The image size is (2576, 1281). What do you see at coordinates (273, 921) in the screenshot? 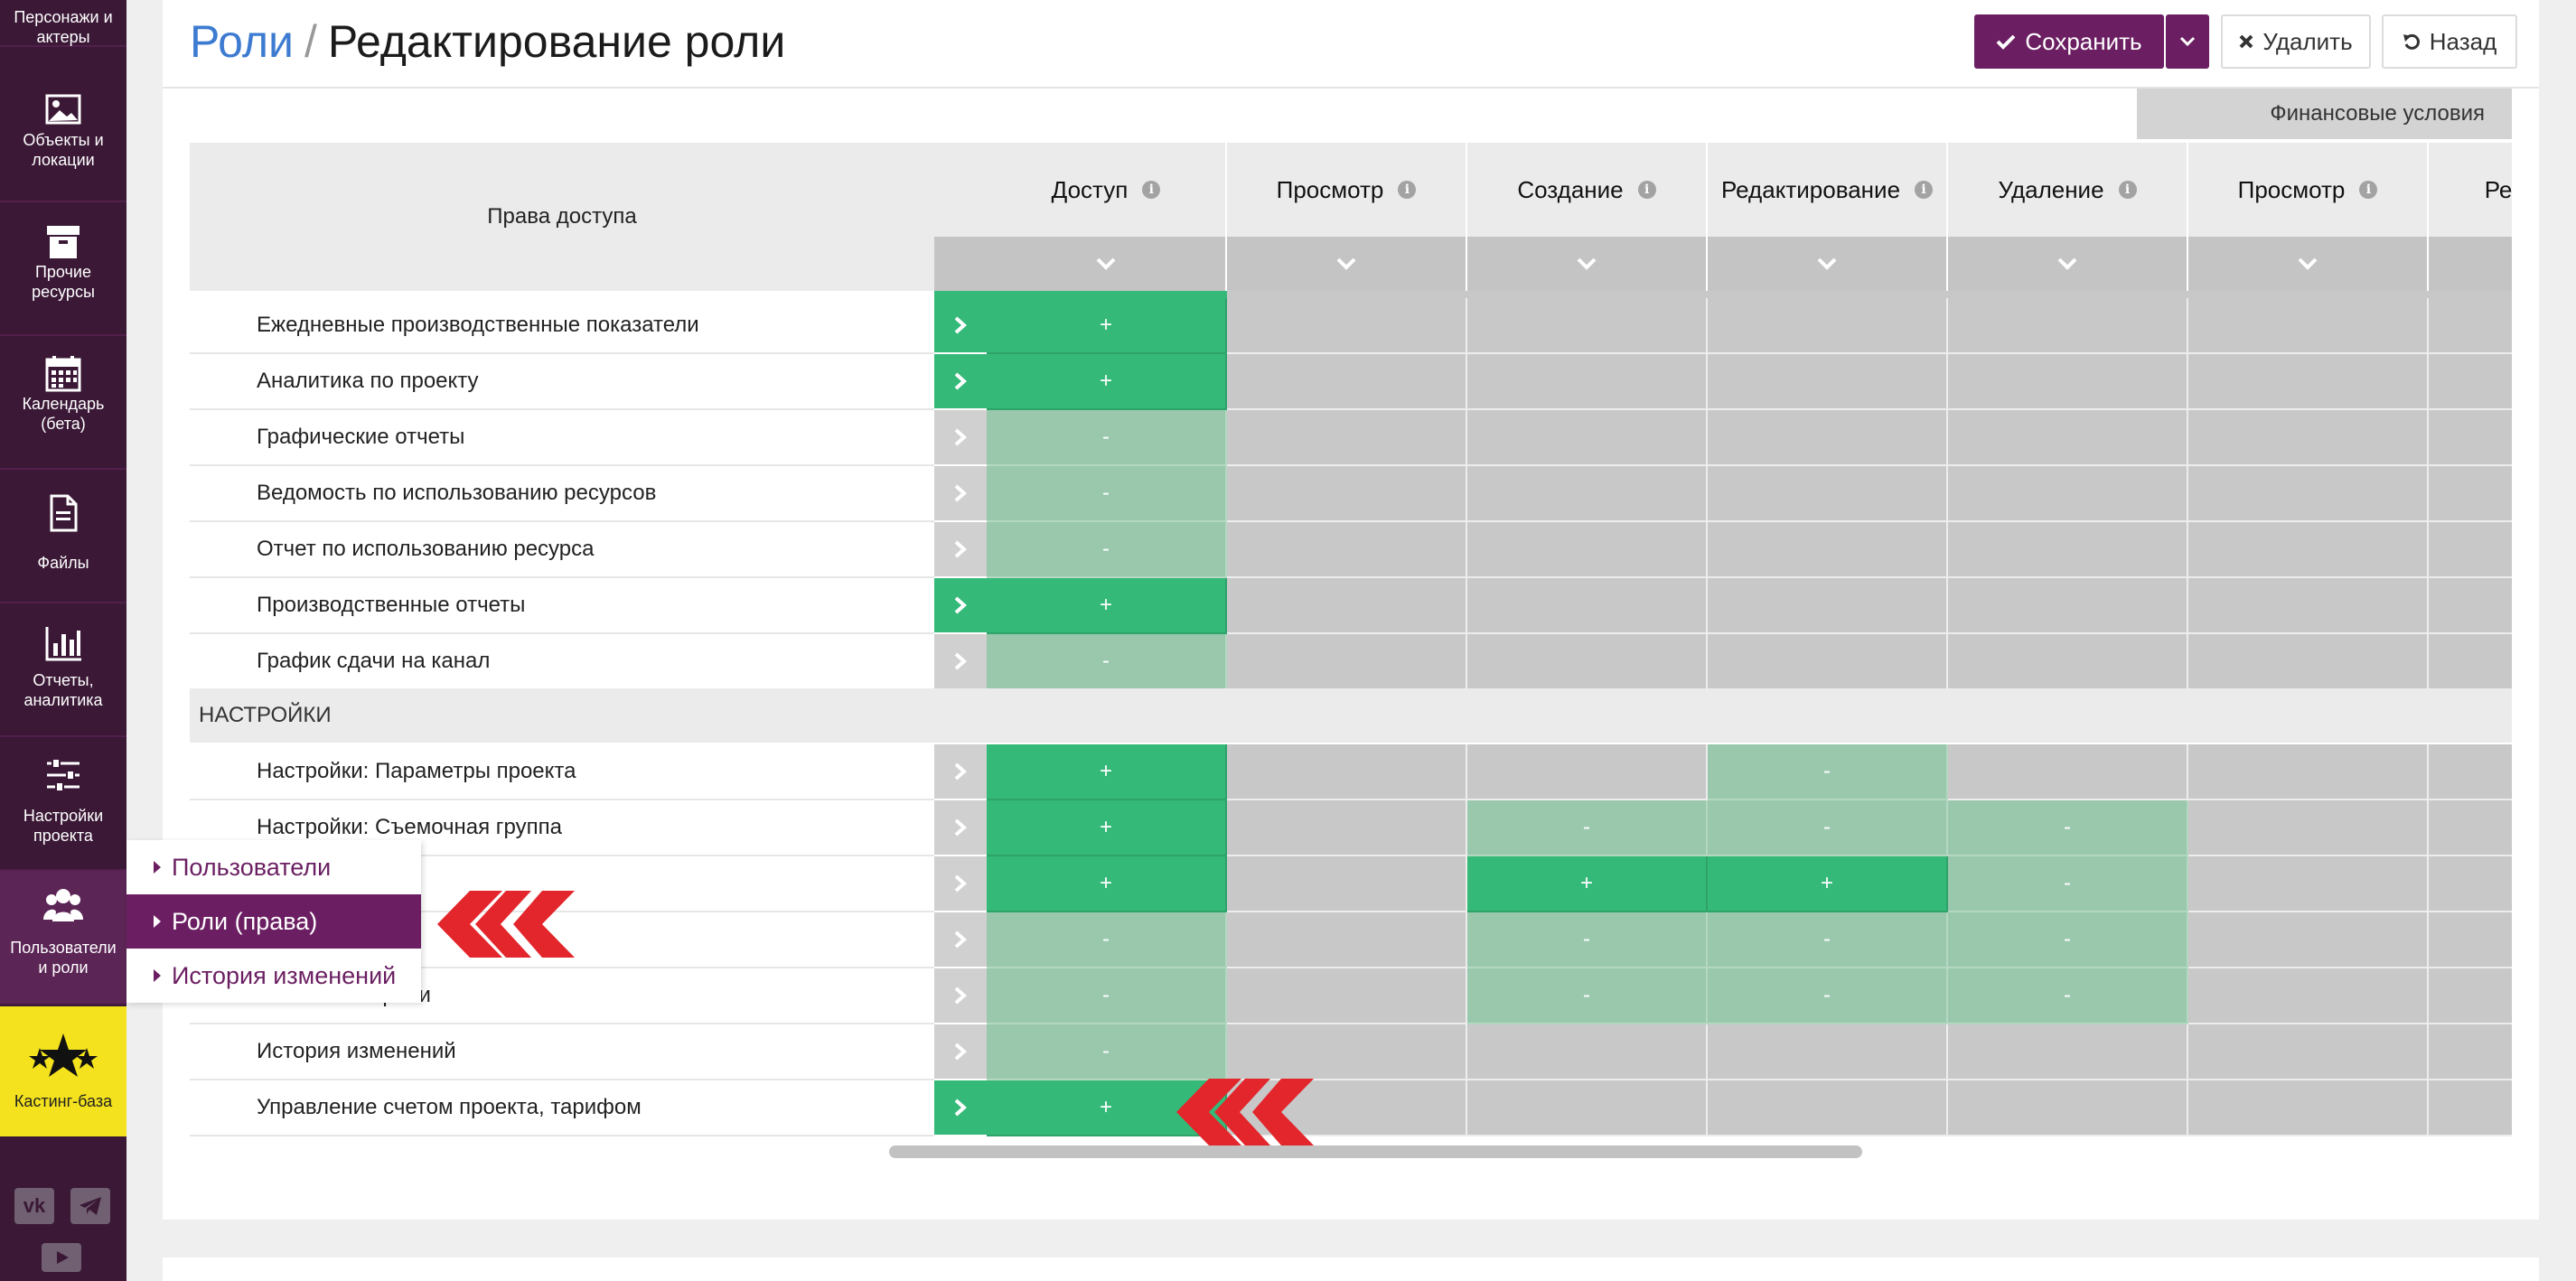
I see `submenu-item-roles: Роли (права)` at bounding box center [273, 921].